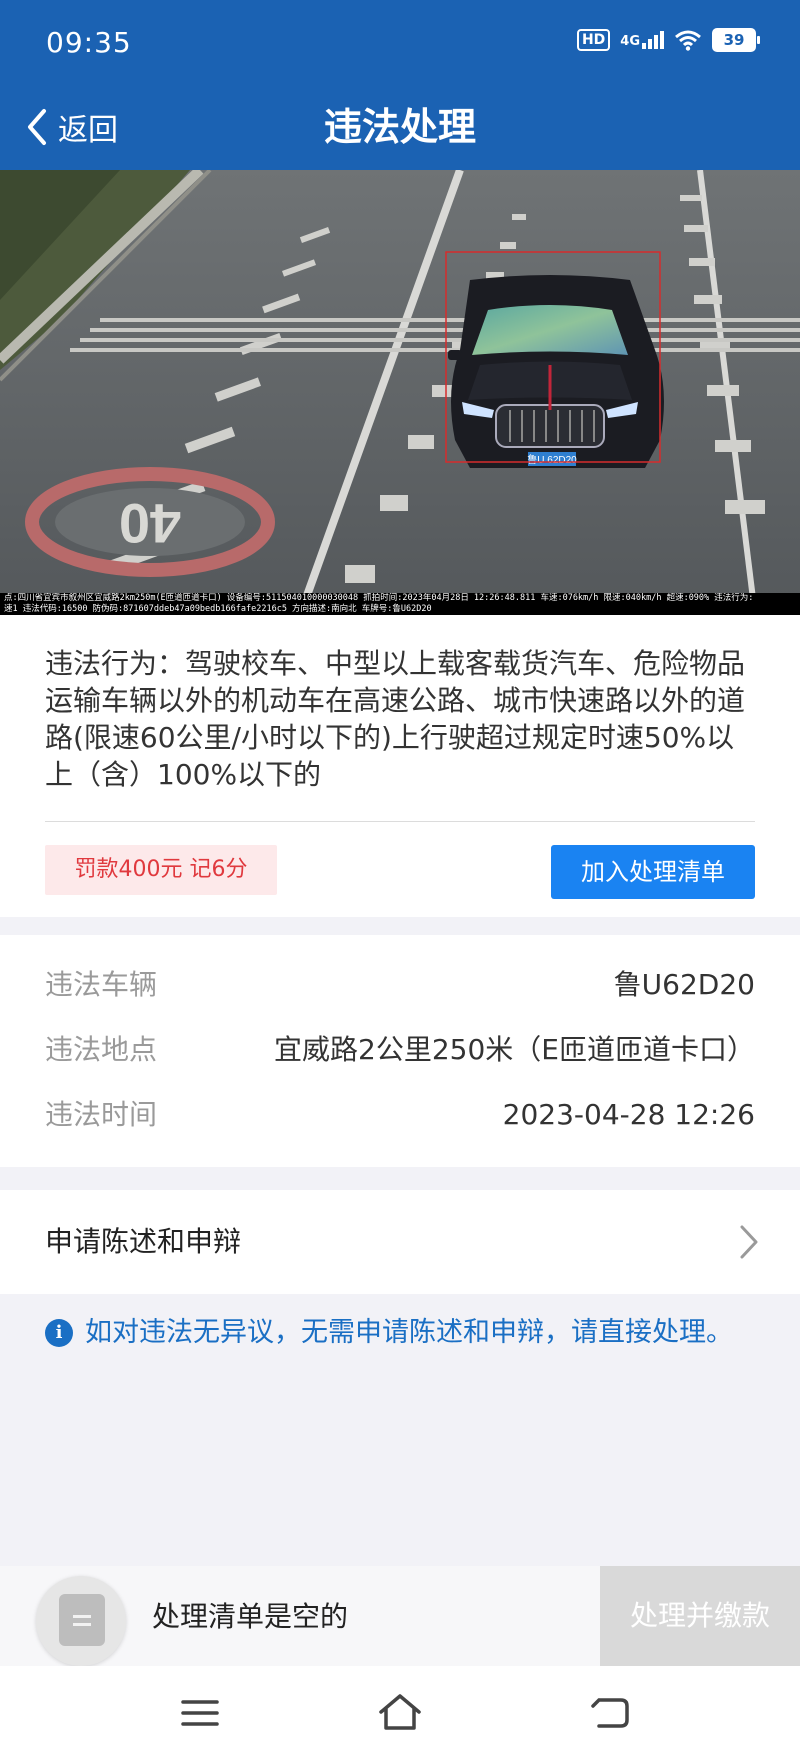  I want to click on home-icon, so click(400, 1713).